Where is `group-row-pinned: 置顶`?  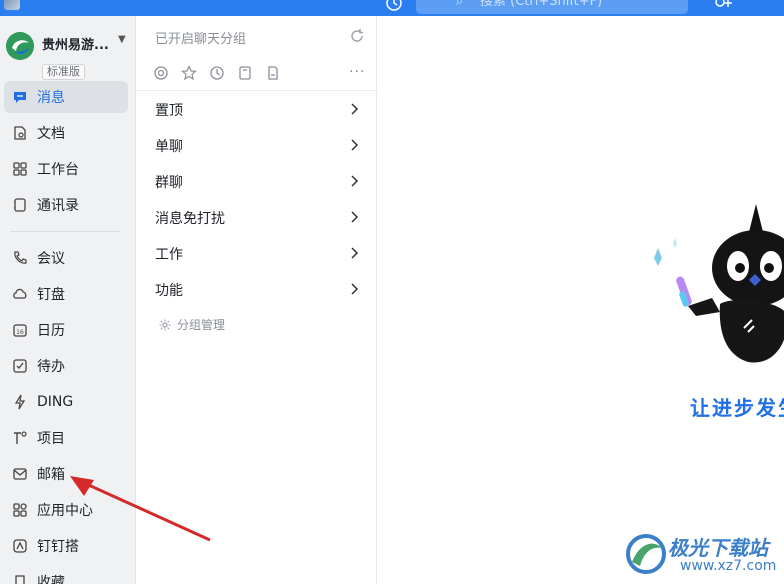
group-row-pinned: 置顶 is located at coordinates (257, 110).